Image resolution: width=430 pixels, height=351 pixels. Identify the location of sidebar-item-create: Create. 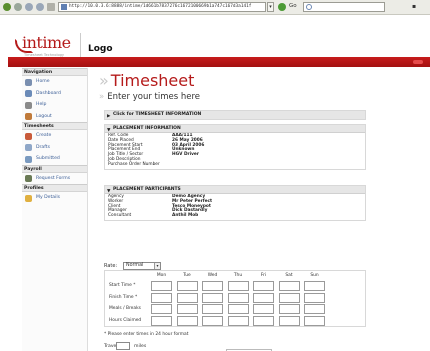
(54, 136).